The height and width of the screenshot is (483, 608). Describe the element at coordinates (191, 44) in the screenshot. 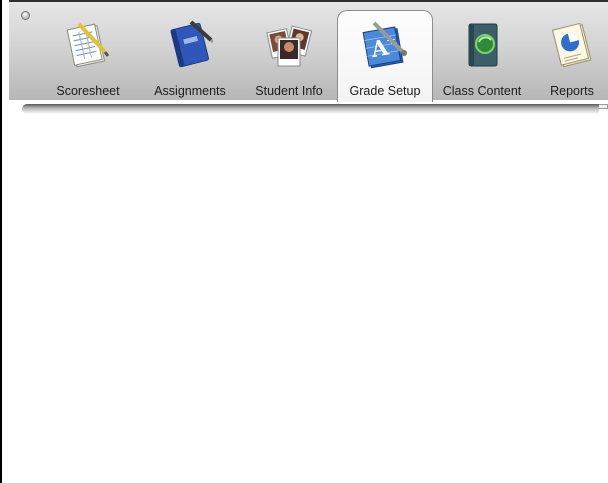

I see `assignments-notebook-icon` at that location.